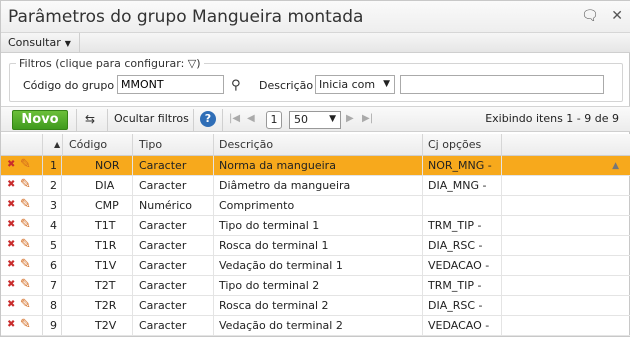  I want to click on row-number: 6, so click(53, 265).